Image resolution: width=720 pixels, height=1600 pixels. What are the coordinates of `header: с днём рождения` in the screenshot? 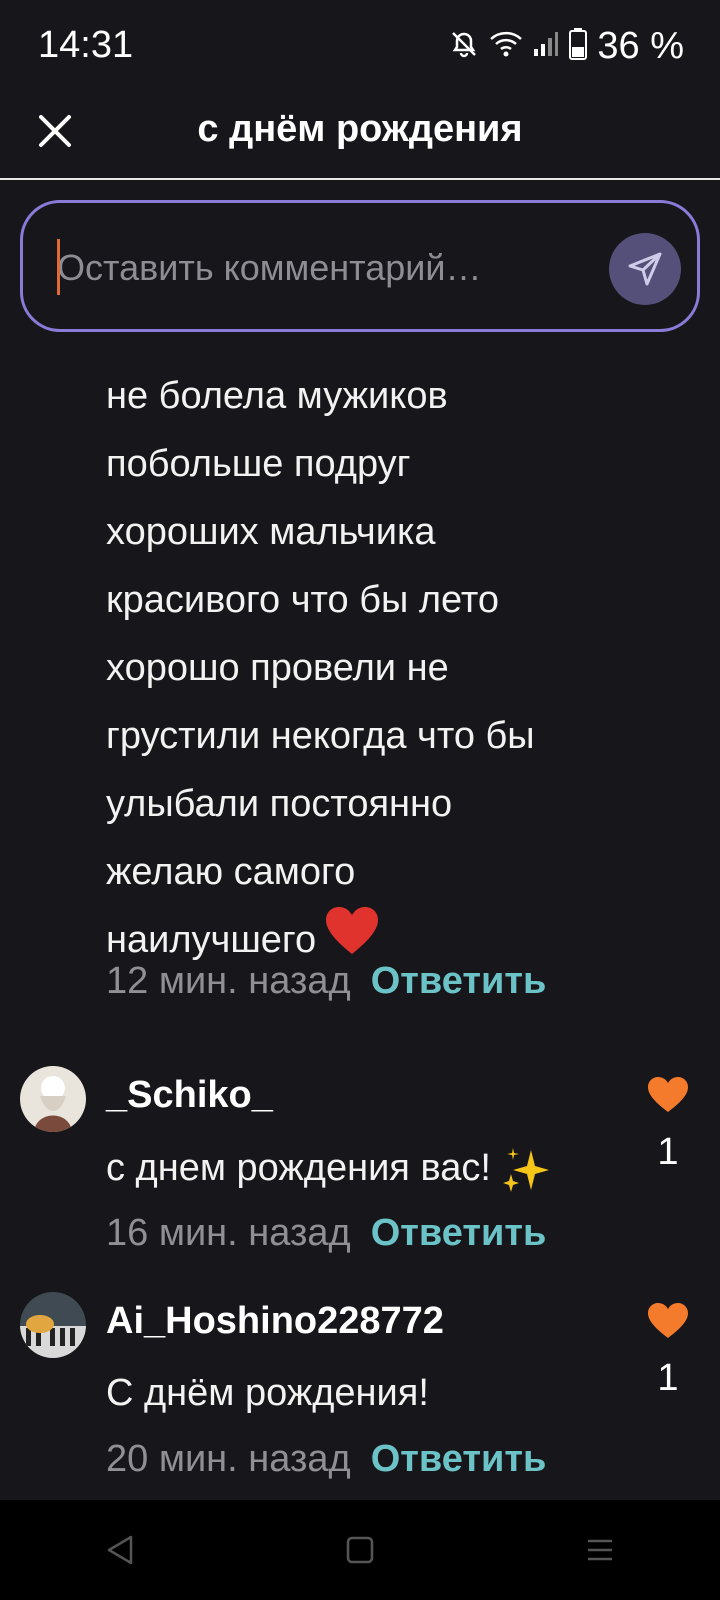 It's located at (360, 138).